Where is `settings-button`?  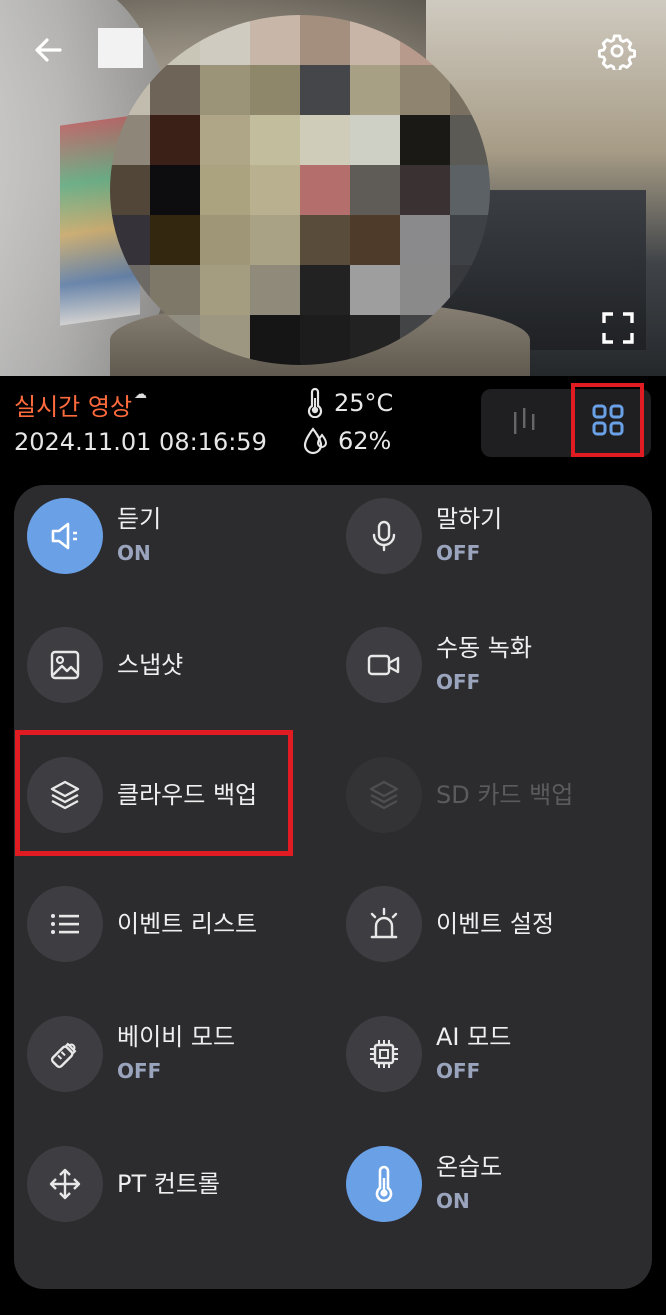
settings-button is located at coordinates (617, 51).